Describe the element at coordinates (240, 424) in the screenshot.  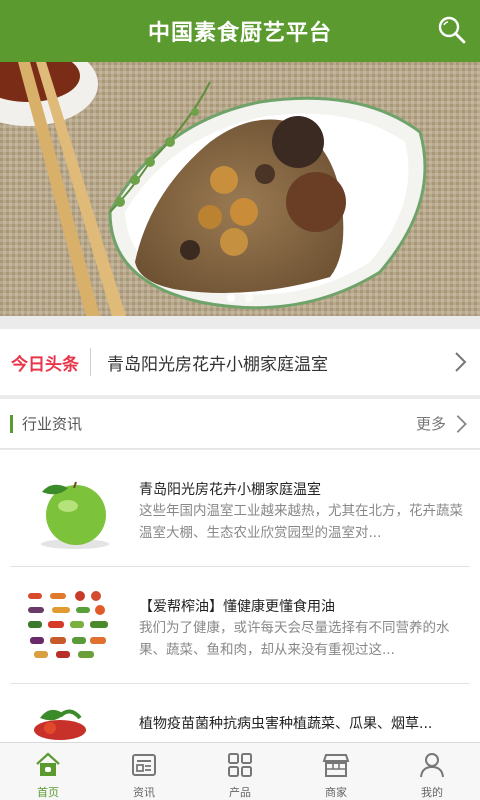
I see `section-header: 行业资讯 更多` at that location.